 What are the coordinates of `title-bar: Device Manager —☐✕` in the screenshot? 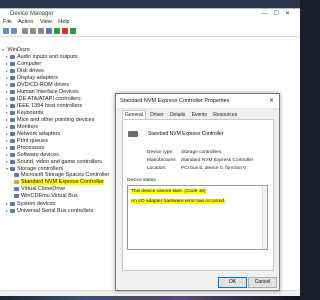 It's located at (150, 14).